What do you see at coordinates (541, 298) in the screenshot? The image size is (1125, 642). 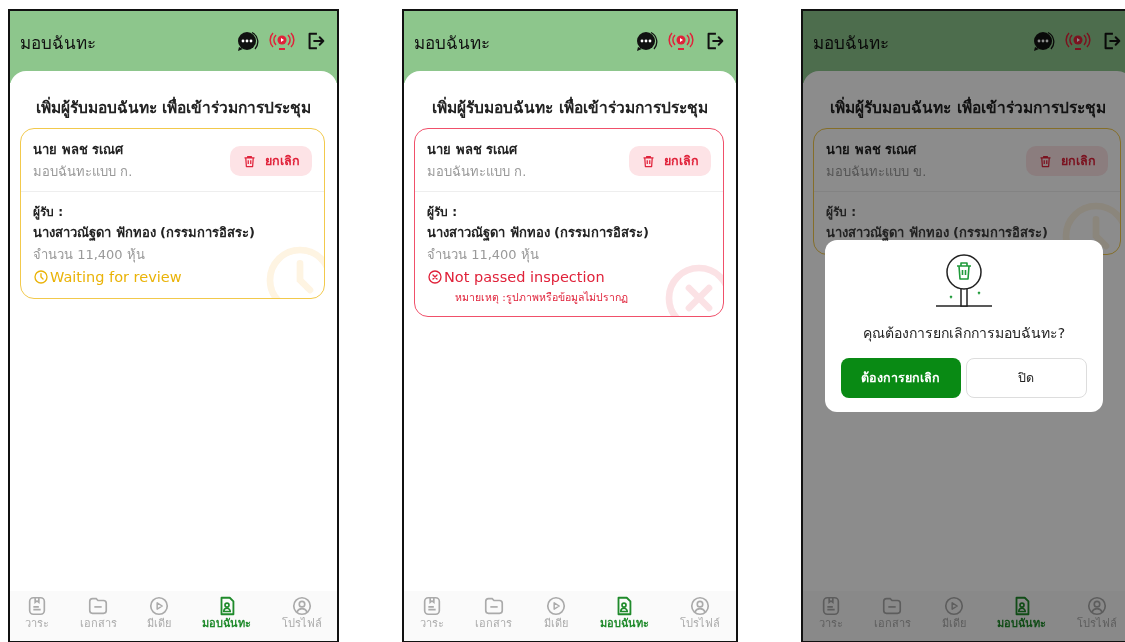 I see `status-note: หมายเหตุ :รูปภาพหรือข้อมูลไม่ปรากฏ` at bounding box center [541, 298].